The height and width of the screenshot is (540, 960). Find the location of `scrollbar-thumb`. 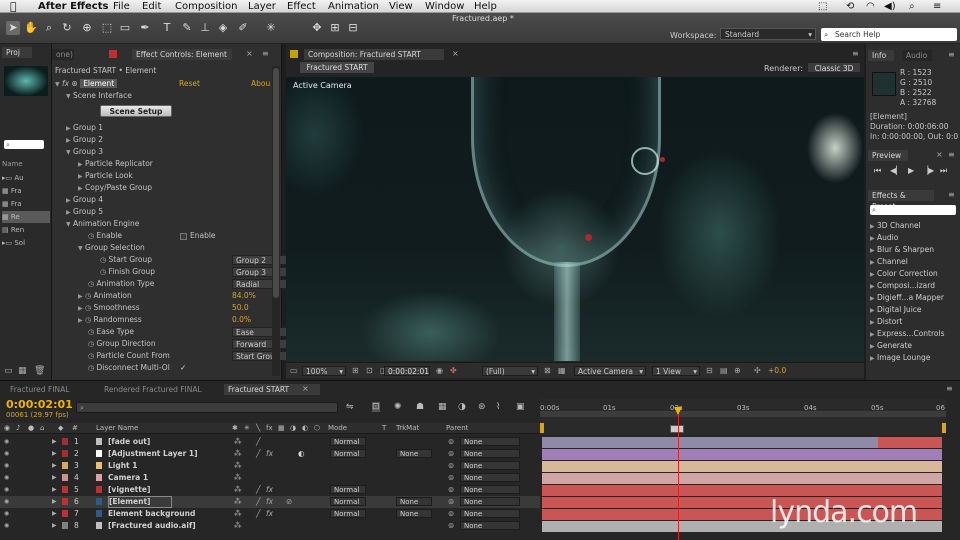

scrollbar-thumb is located at coordinates (276, 183).